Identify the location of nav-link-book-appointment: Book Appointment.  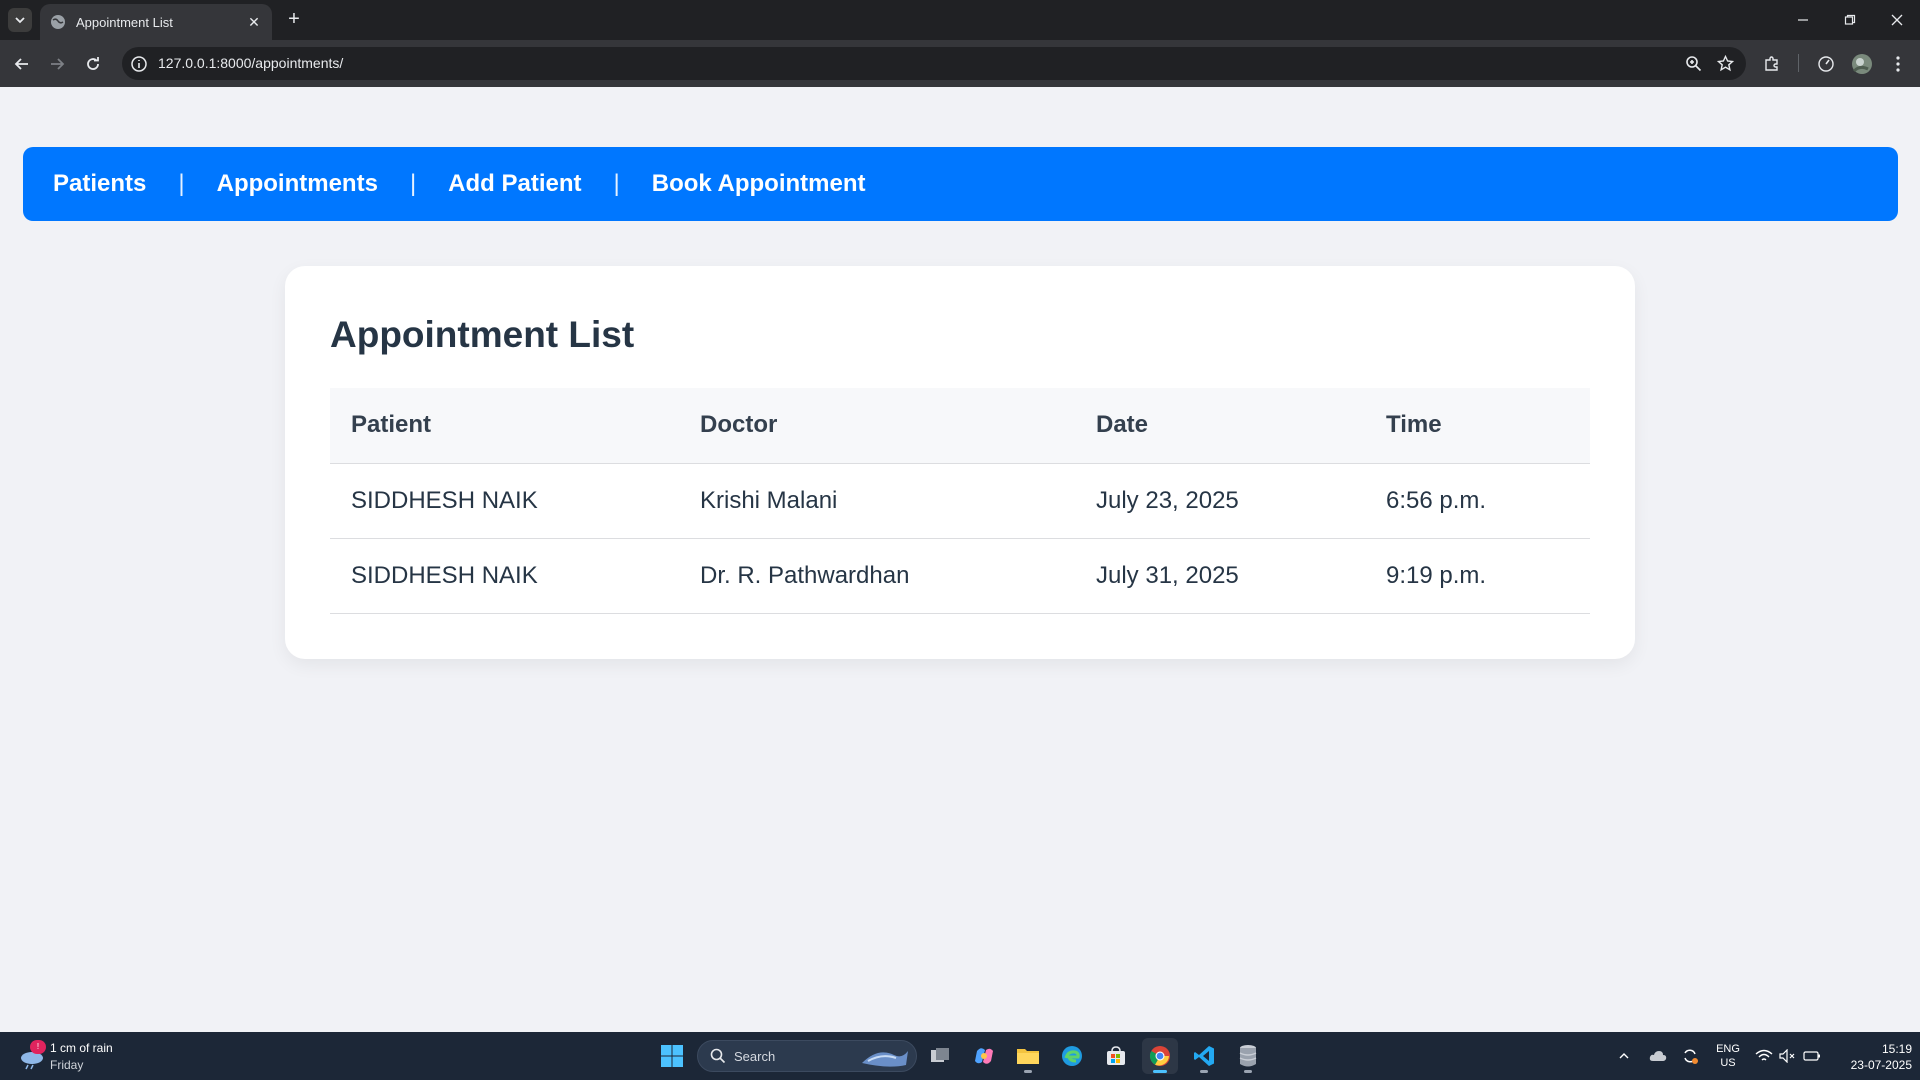
(759, 184).